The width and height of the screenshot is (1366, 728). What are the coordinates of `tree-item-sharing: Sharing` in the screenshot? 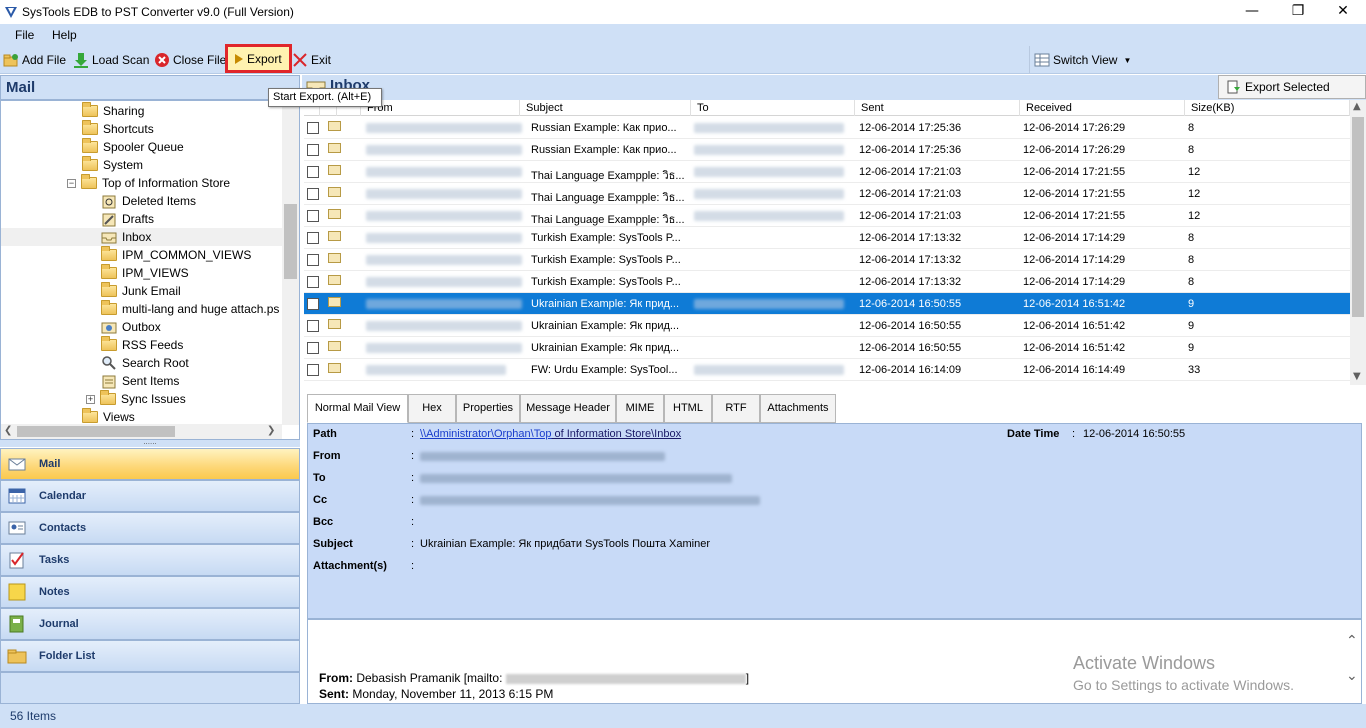 It's located at (113, 111).